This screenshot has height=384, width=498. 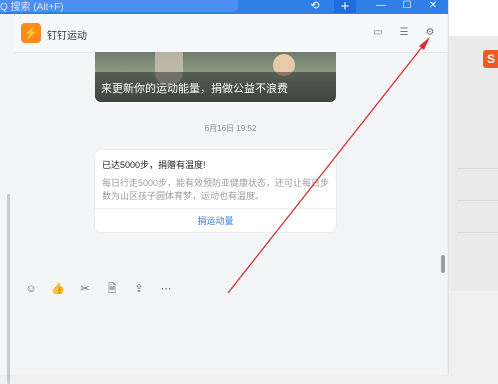 What do you see at coordinates (215, 77) in the screenshot?
I see `banner-message: 来更新你的运动能量，捐做公益不浪费` at bounding box center [215, 77].